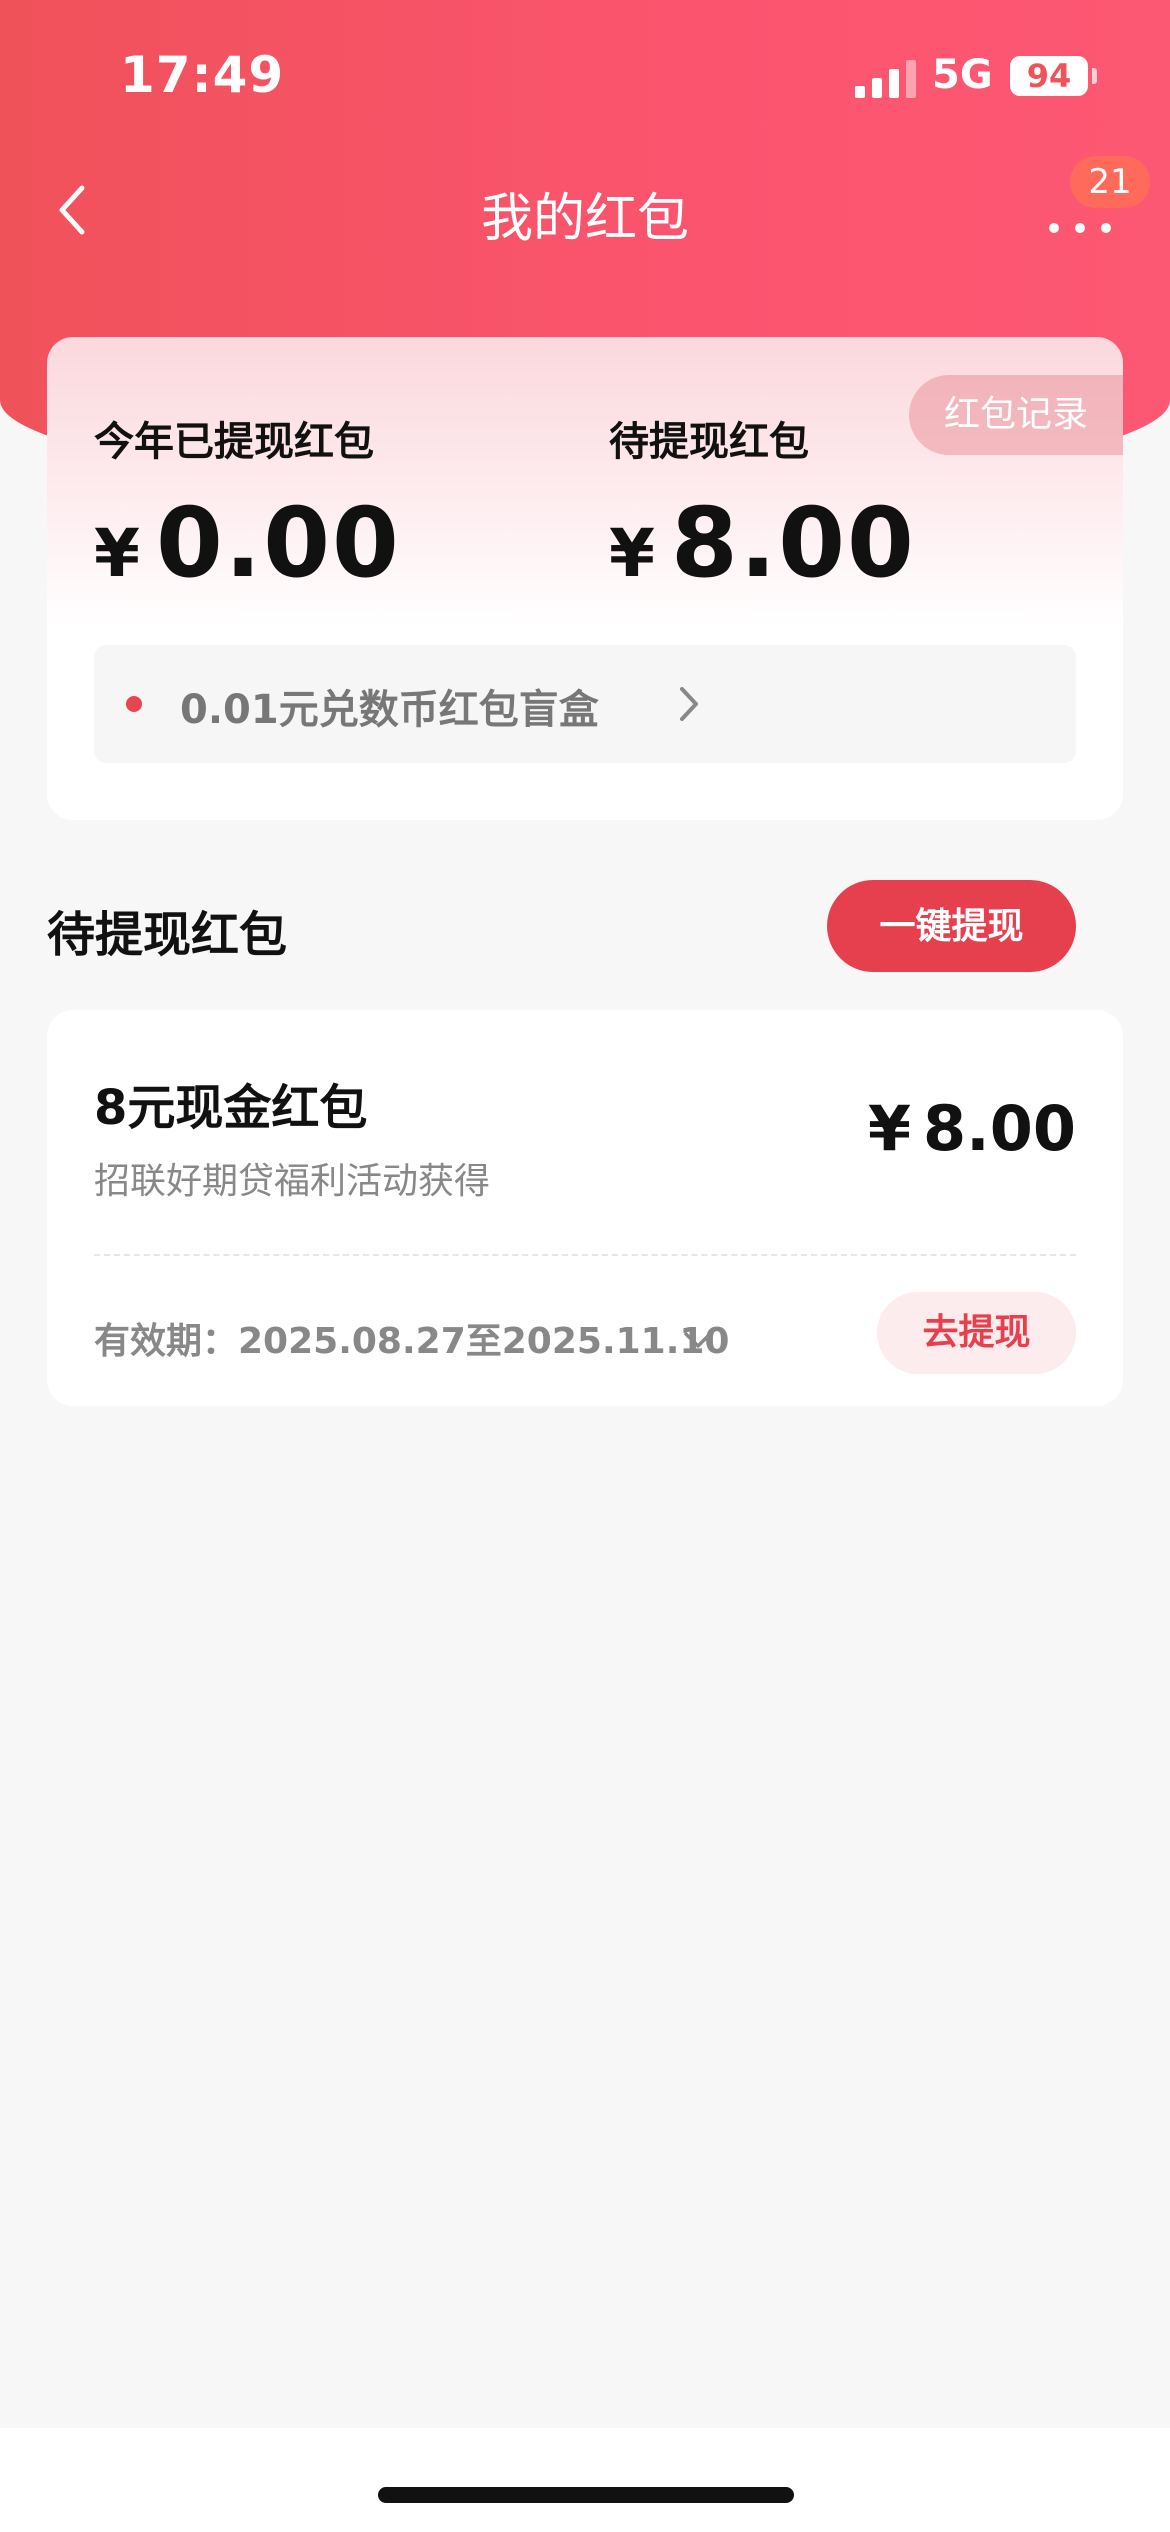  Describe the element at coordinates (118, 553) in the screenshot. I see `withdrawn-currency: ¥` at that location.